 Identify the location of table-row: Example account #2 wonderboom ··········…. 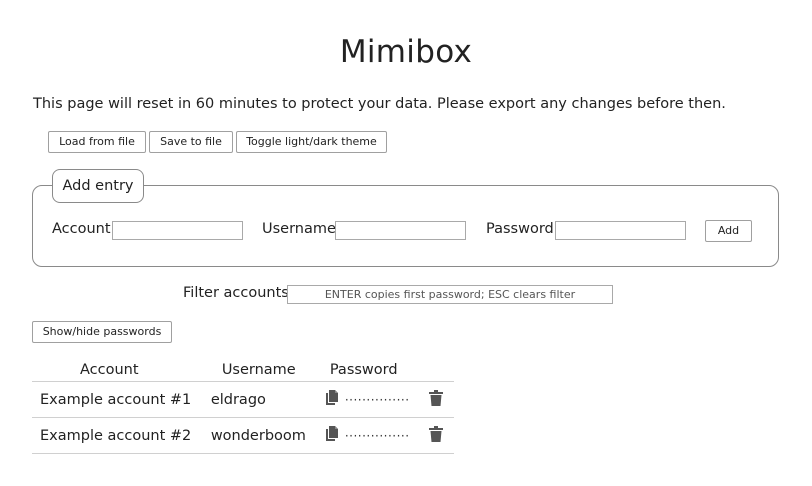
(243, 435).